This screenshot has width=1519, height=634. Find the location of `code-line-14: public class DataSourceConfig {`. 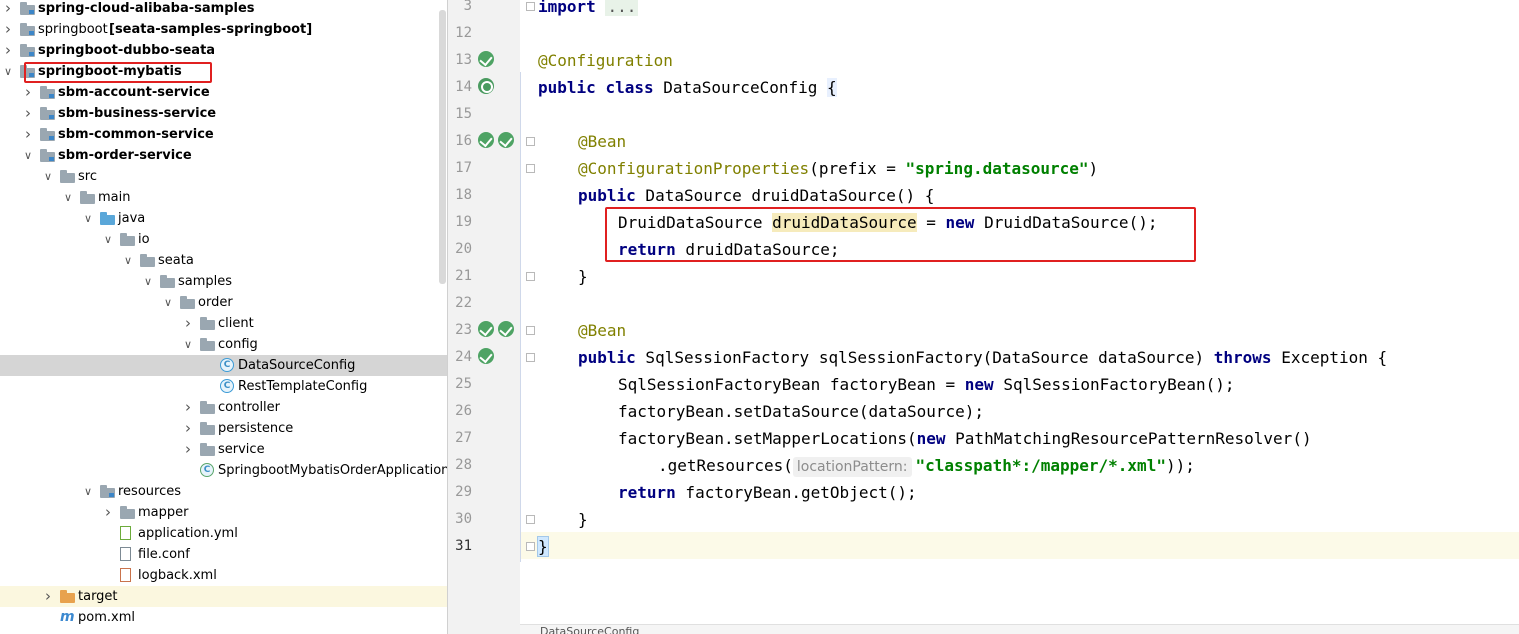

code-line-14: public class DataSourceConfig { is located at coordinates (687, 87).